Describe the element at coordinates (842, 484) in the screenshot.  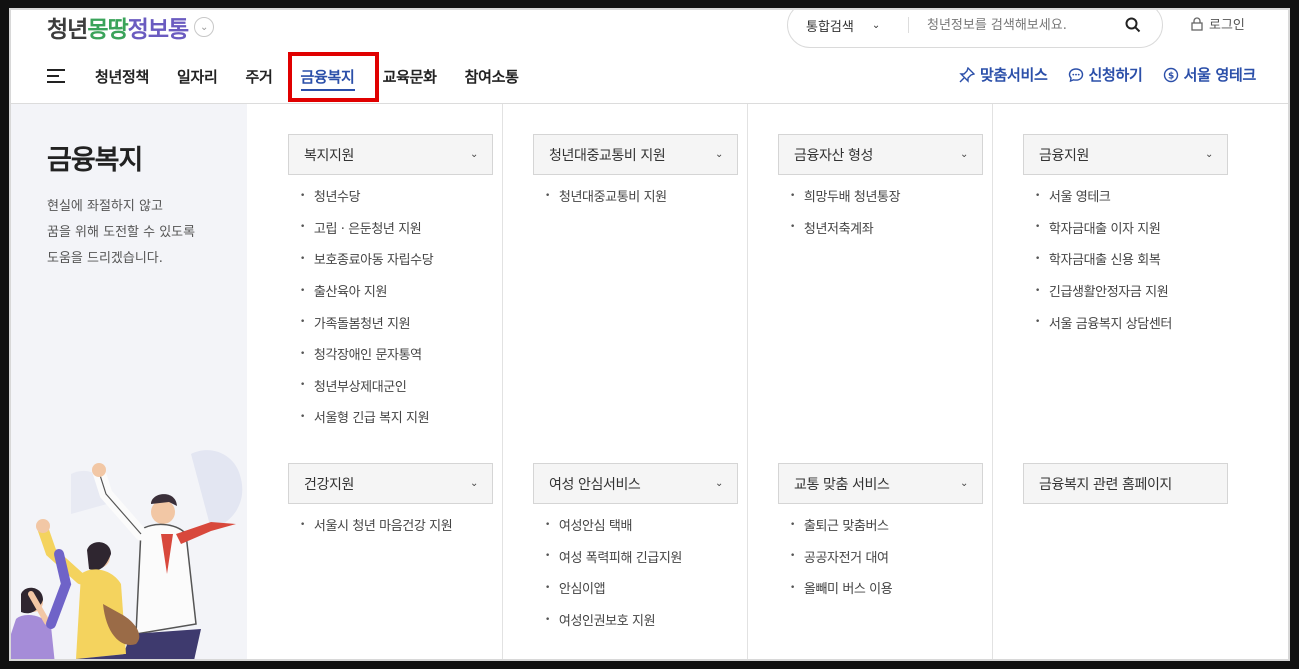
I see `group-title: 교통 맞춤 서비스` at that location.